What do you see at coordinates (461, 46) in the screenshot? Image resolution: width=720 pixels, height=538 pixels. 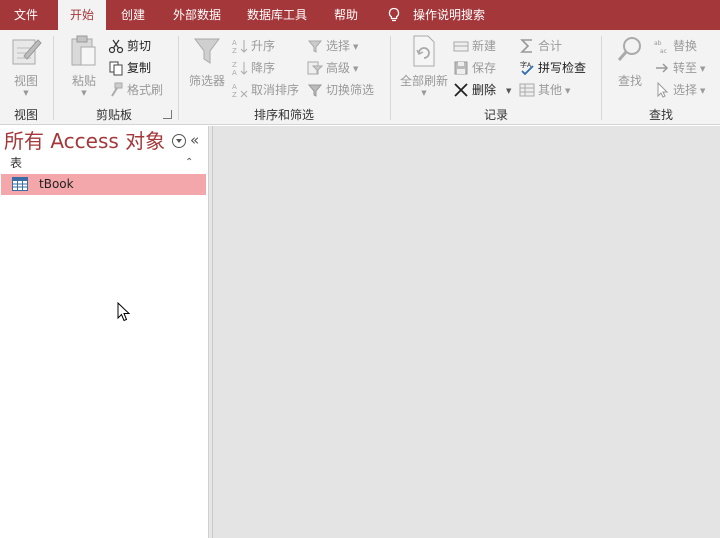 I see `new-record-icon` at bounding box center [461, 46].